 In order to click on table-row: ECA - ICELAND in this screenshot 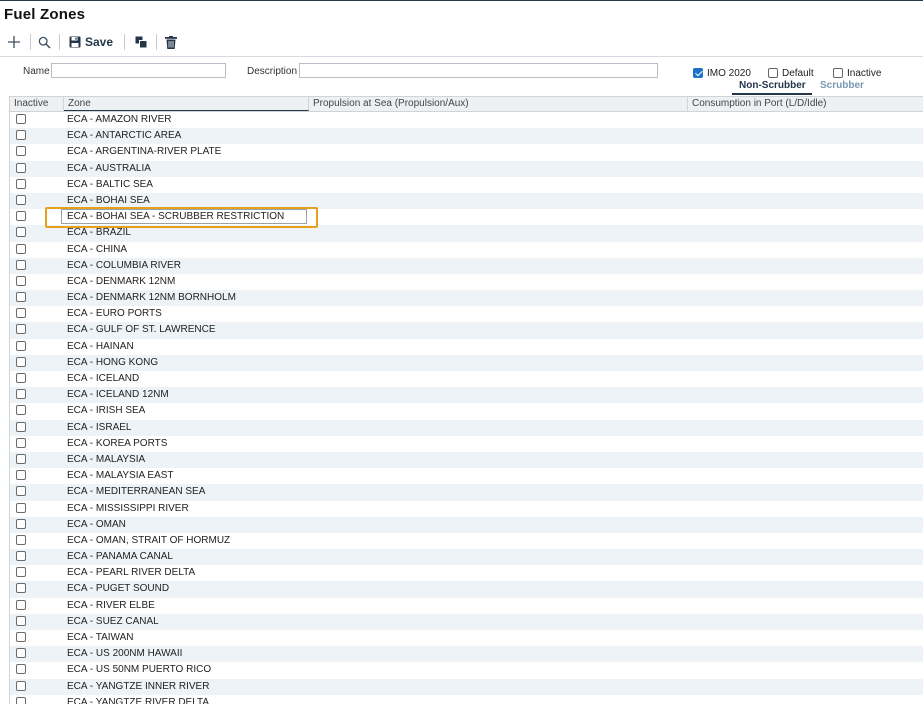, I will do `click(466, 379)`.